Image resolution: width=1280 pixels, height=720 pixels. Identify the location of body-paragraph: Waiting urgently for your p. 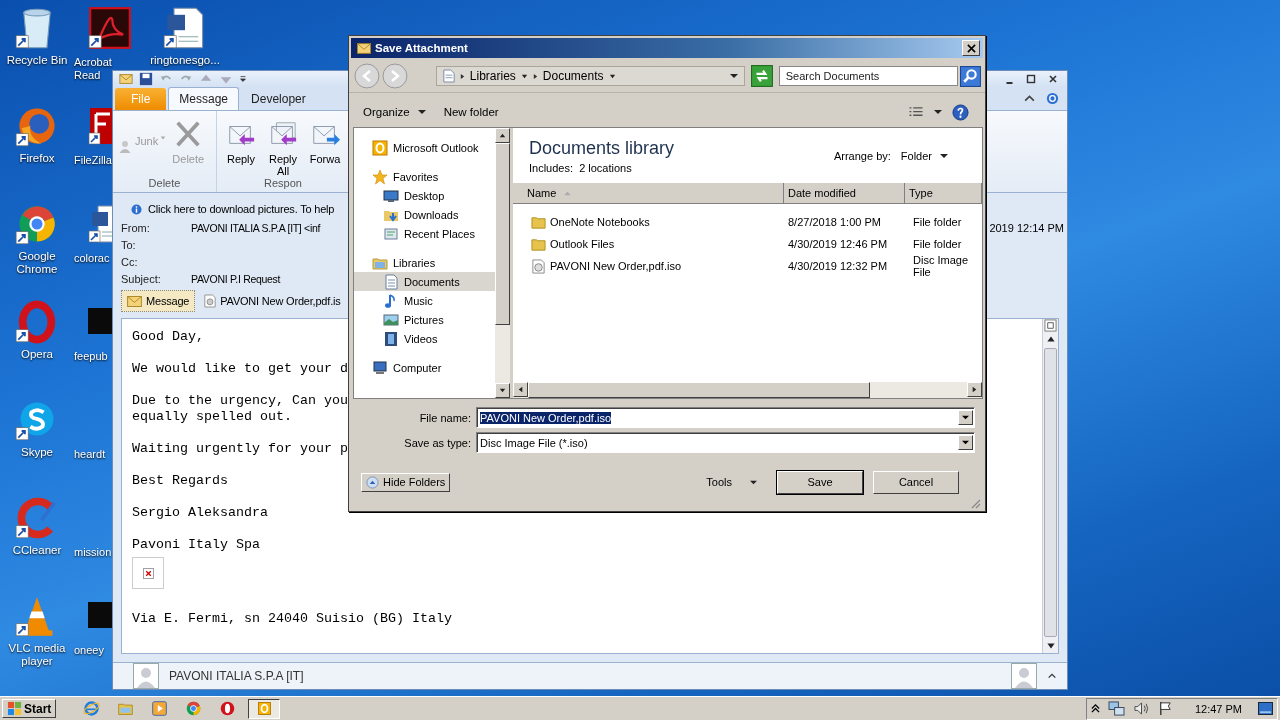
(240, 449).